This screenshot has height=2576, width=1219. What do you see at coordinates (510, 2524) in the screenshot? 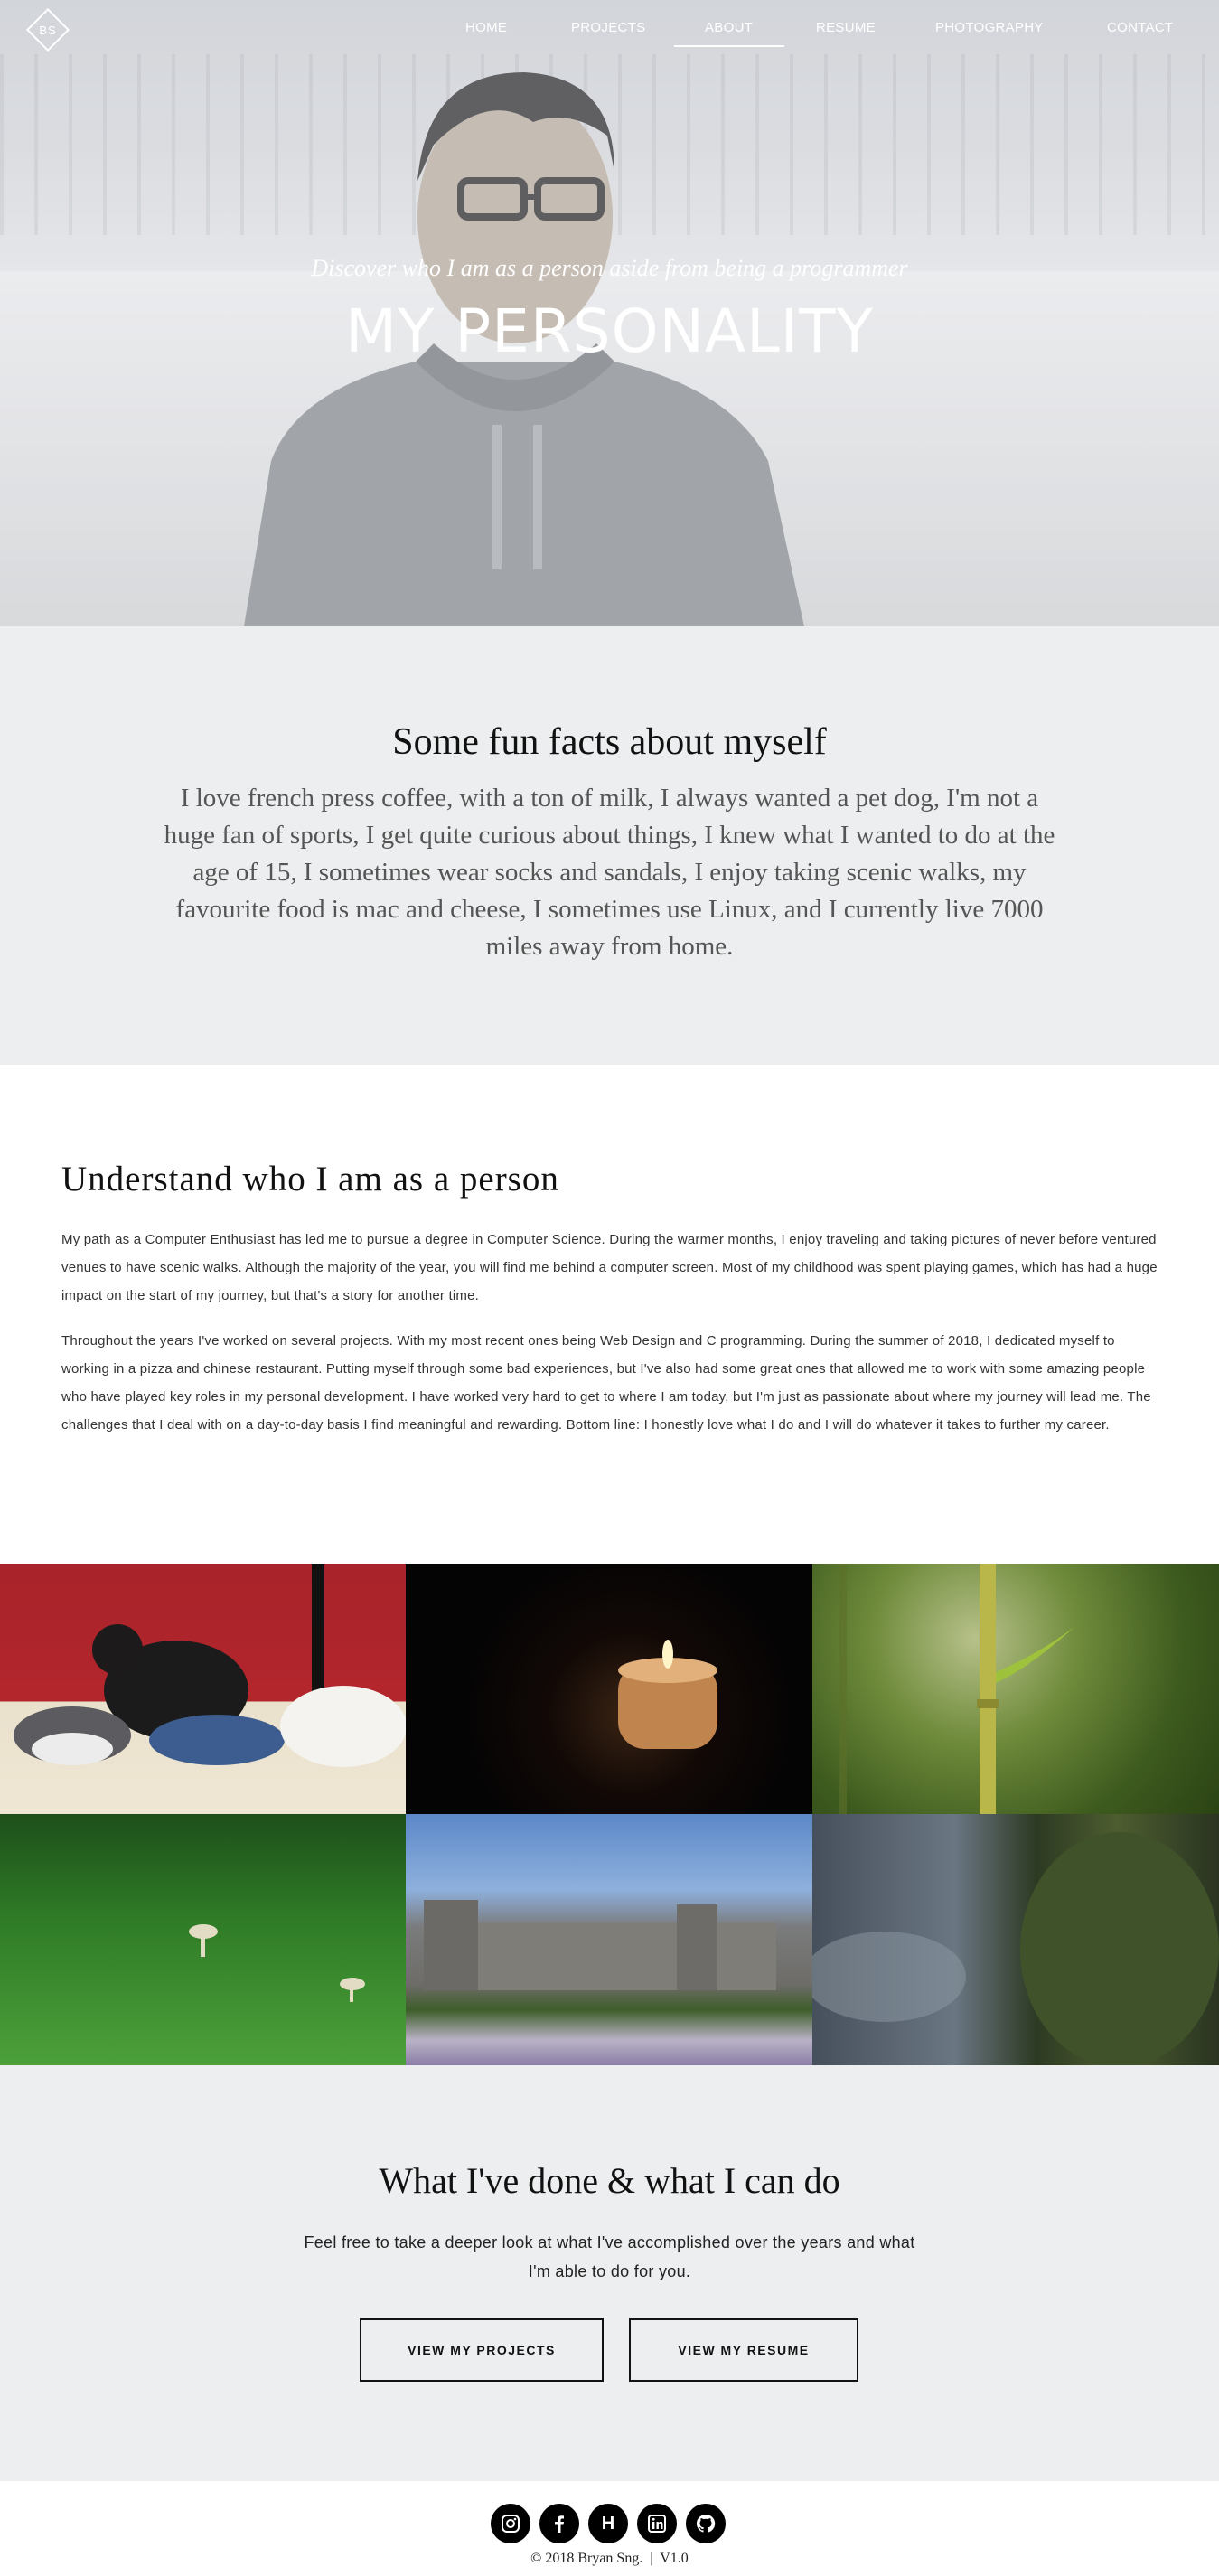
I see `instagram-icon` at bounding box center [510, 2524].